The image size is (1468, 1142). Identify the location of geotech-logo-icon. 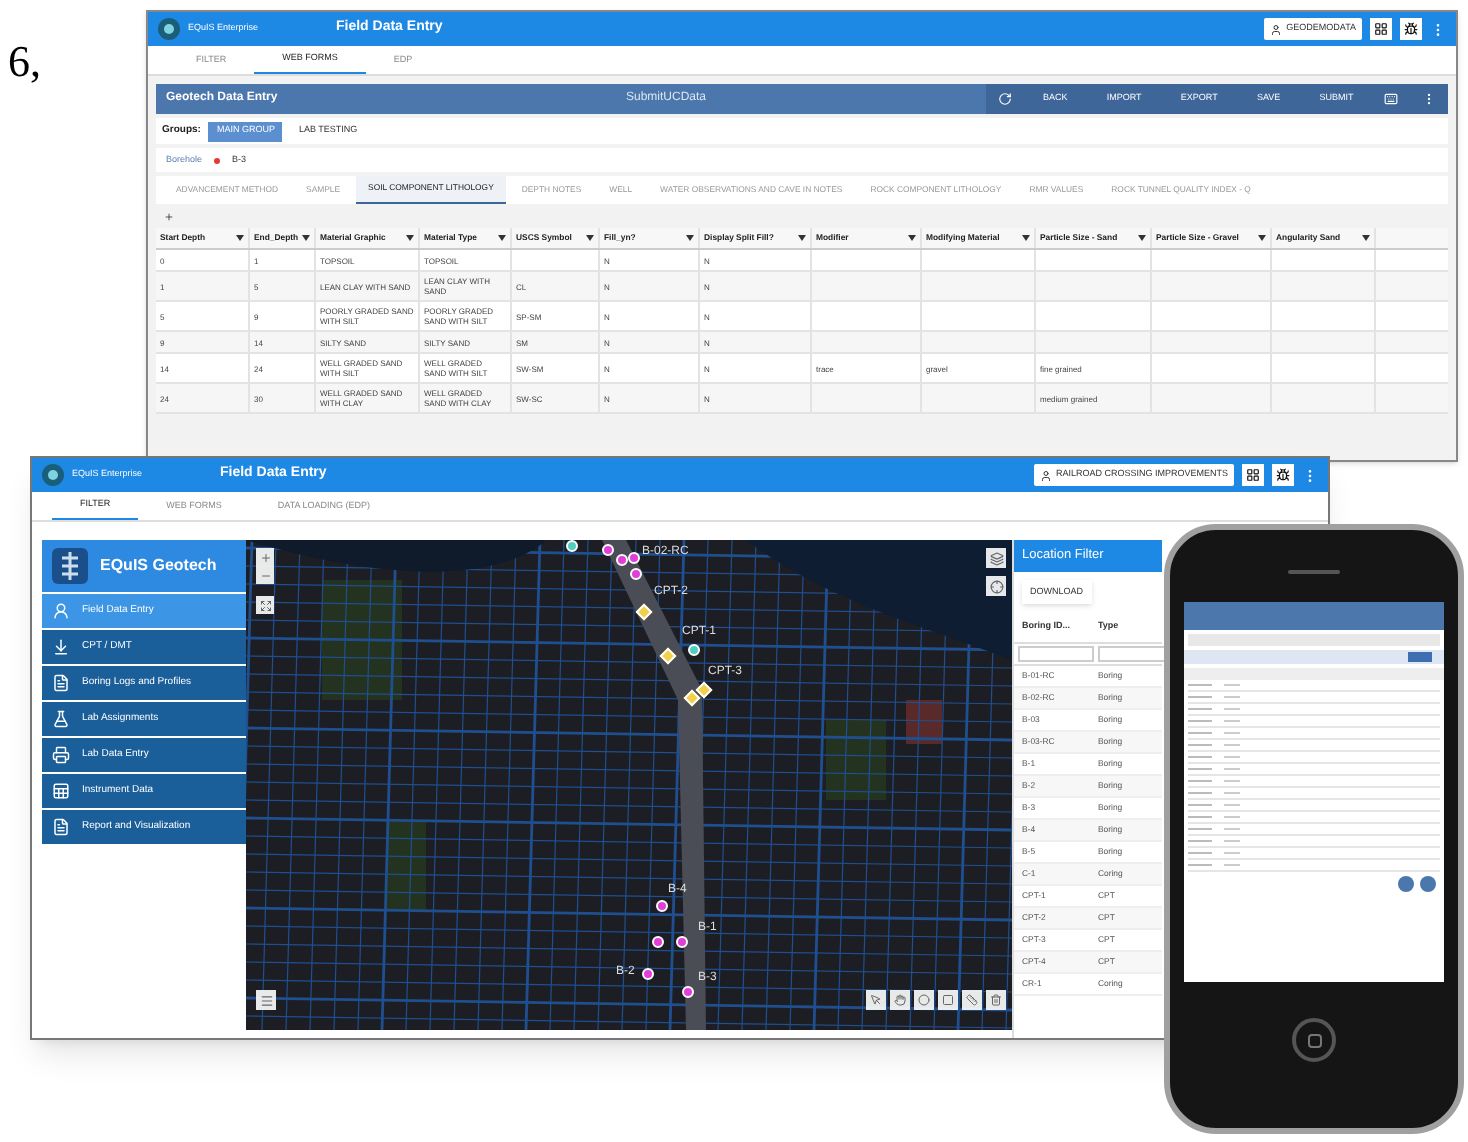
(70, 566).